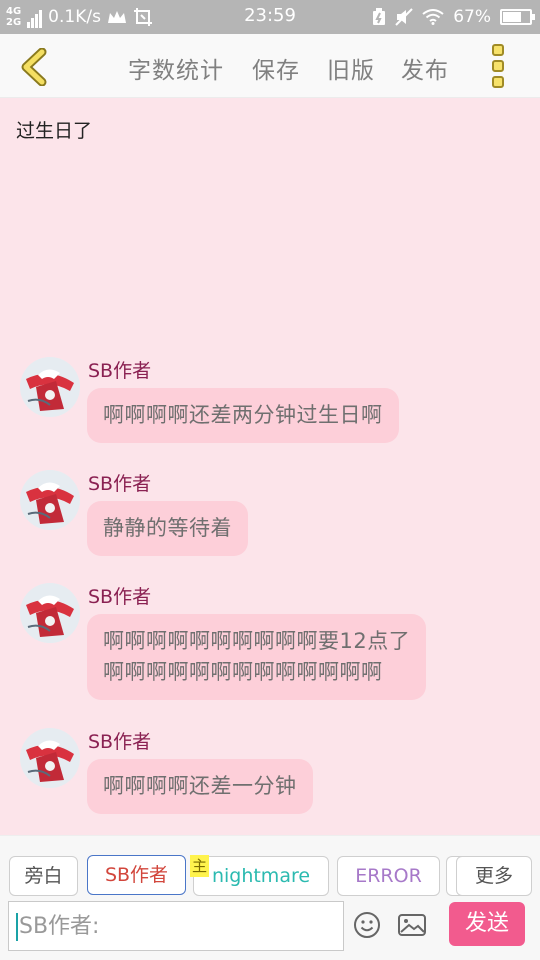 This screenshot has height=960, width=540. I want to click on message-text: 啊啊啊啊还差两分钟过生日啊, so click(243, 415).